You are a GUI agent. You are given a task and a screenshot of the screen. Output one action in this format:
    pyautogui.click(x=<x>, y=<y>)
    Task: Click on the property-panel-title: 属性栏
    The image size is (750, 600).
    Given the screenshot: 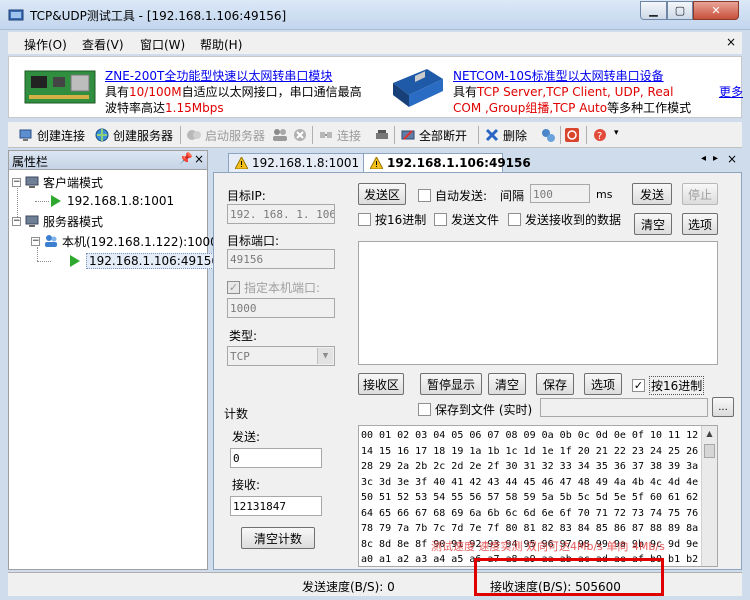 What is the action you would take?
    pyautogui.click(x=30, y=162)
    